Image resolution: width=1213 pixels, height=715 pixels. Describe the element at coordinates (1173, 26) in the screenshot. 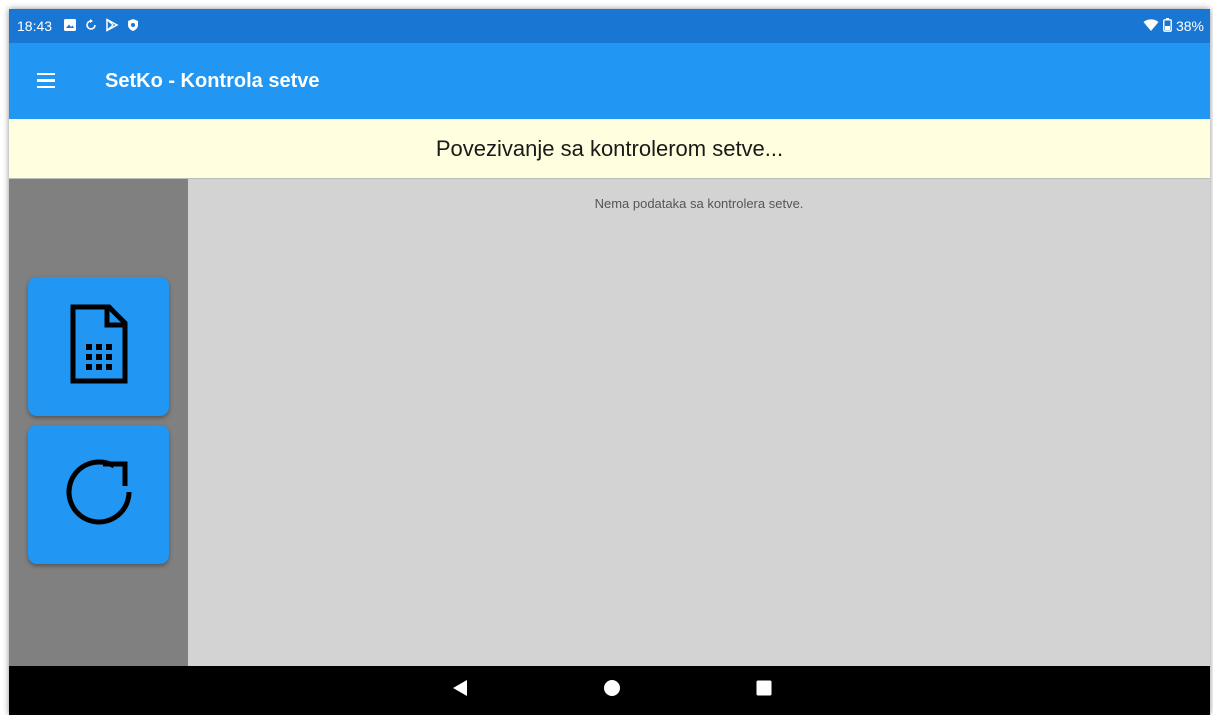

I see `status-bar-right: 38%` at that location.